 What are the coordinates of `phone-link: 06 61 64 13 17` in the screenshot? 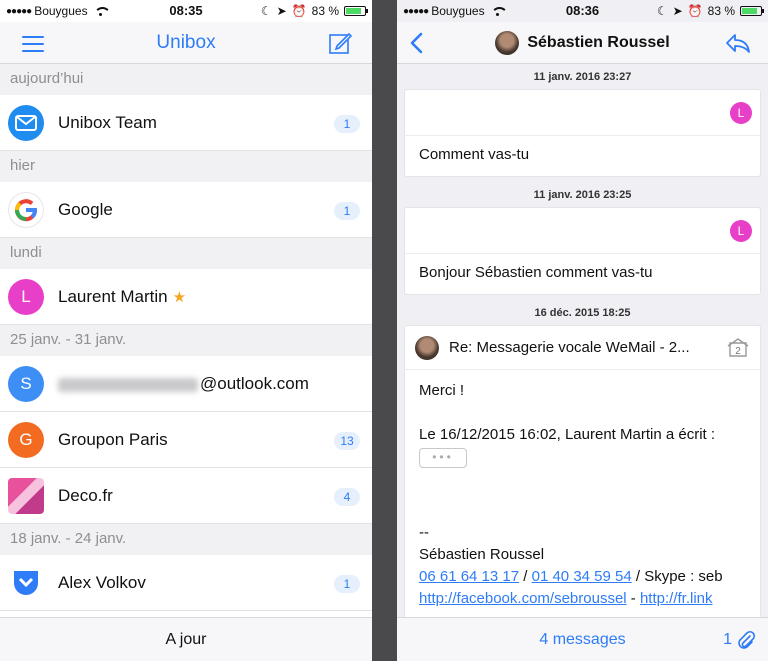 It's located at (469, 576).